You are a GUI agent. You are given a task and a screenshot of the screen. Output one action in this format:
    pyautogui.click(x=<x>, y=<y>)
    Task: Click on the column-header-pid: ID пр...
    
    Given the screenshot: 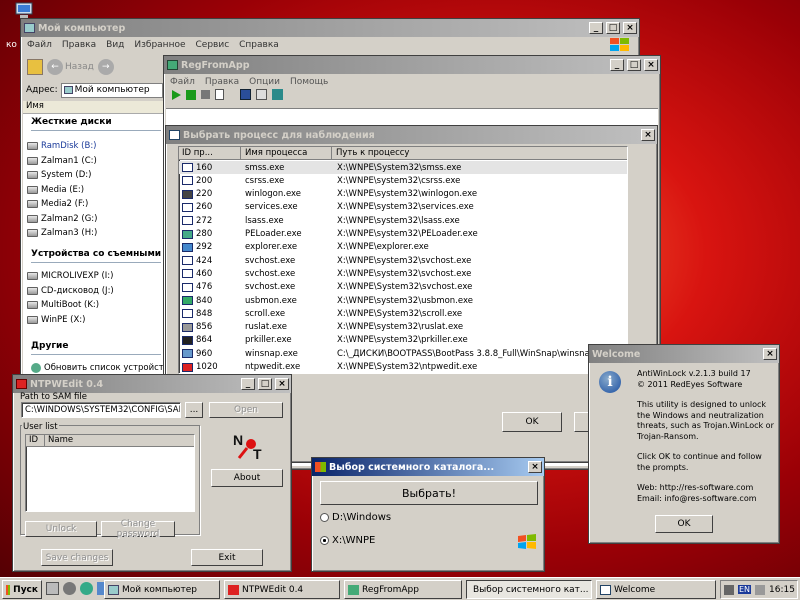 What is the action you would take?
    pyautogui.click(x=210, y=153)
    